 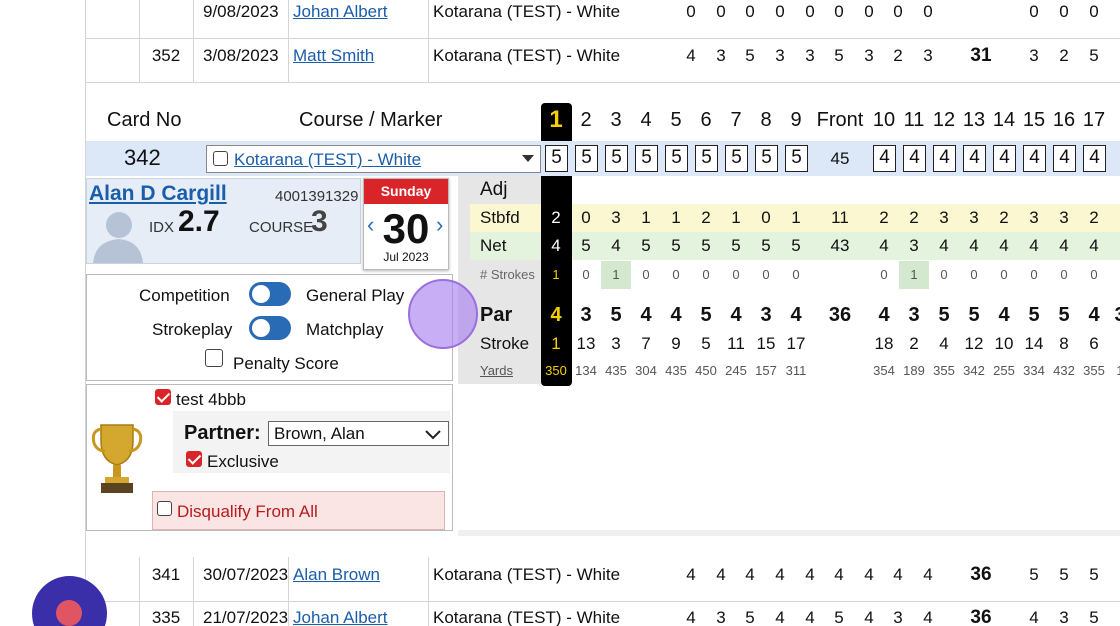 I want to click on help-chat-button, so click(x=69, y=601).